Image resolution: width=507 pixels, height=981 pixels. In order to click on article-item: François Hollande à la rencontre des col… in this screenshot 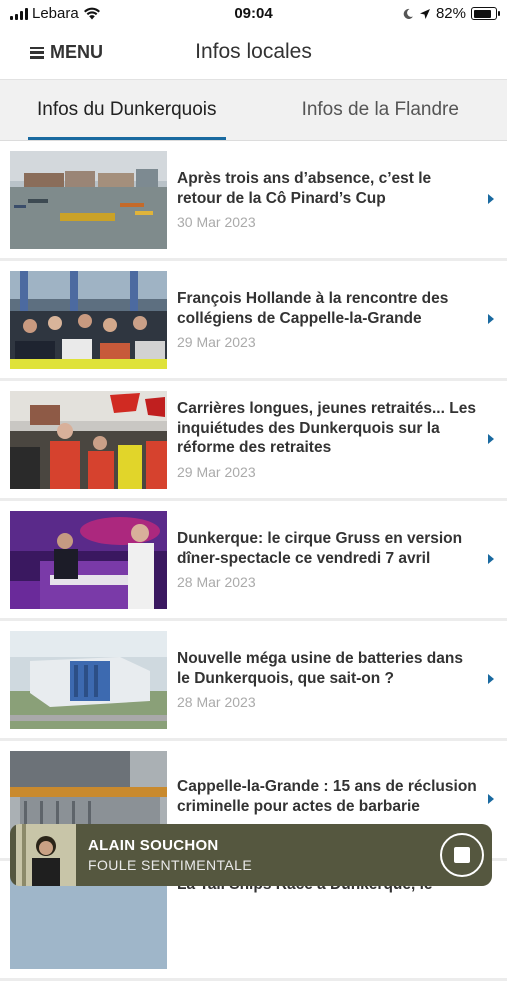, I will do `click(253, 321)`.